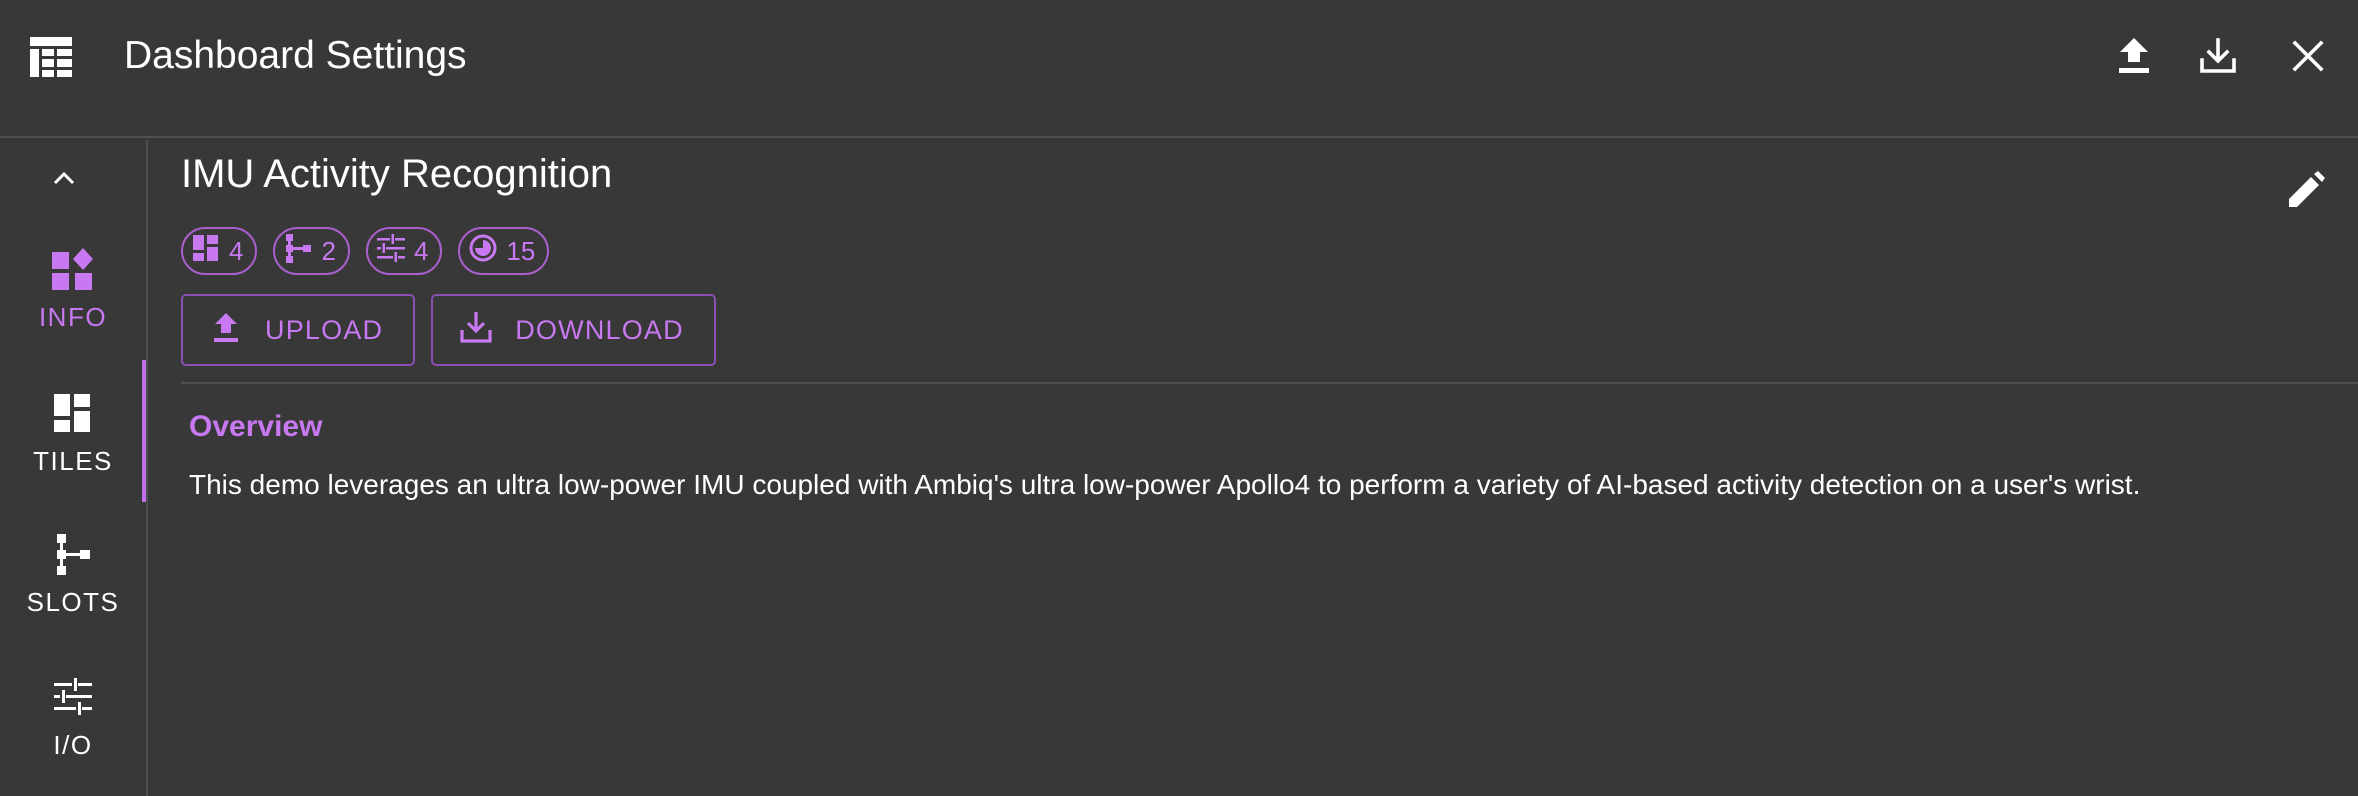  I want to click on active-tab-indicator, so click(144, 431).